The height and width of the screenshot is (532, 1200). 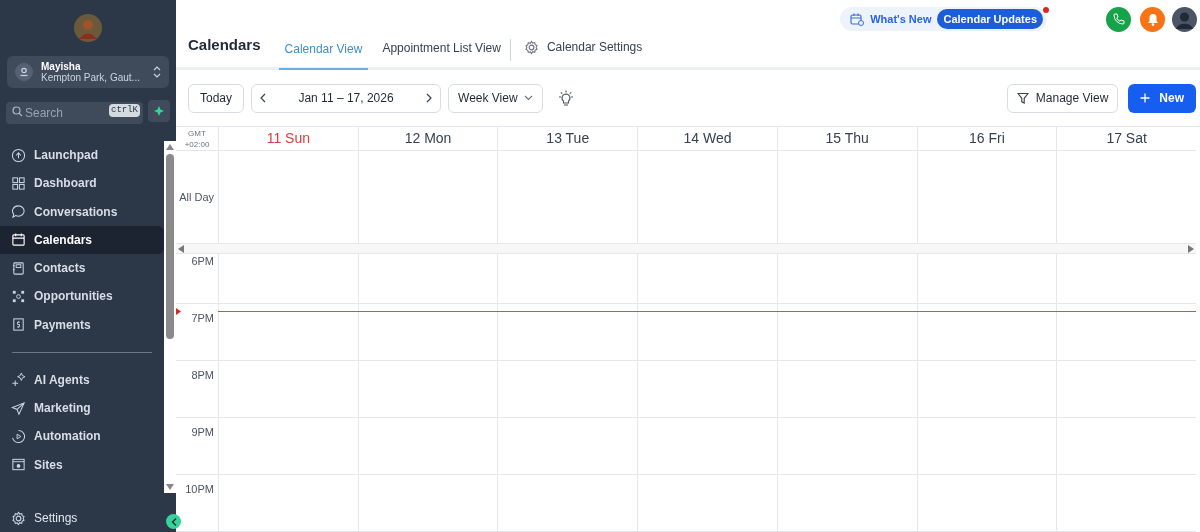 I want to click on browser-window-icon, so click(x=18, y=465).